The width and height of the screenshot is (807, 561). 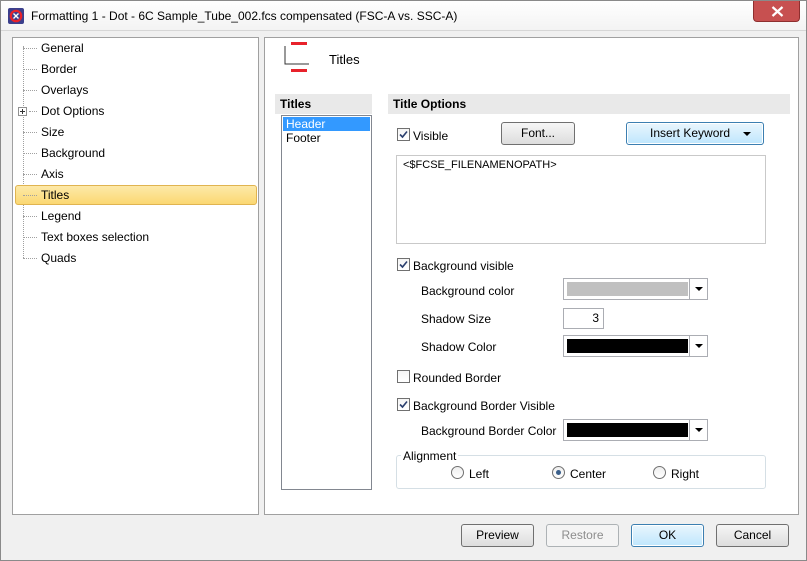 What do you see at coordinates (468, 291) in the screenshot?
I see `background-color-label: Background color` at bounding box center [468, 291].